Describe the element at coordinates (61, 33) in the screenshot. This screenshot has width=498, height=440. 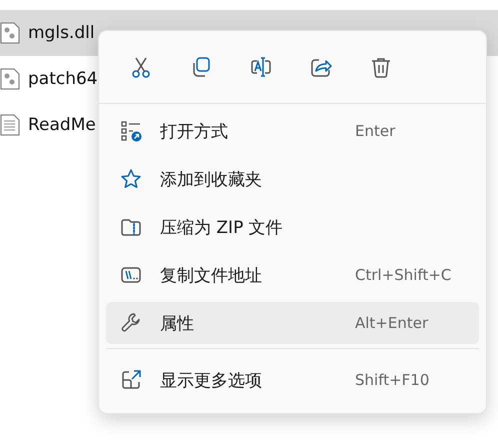
I see `file-name: mgls.dll` at that location.